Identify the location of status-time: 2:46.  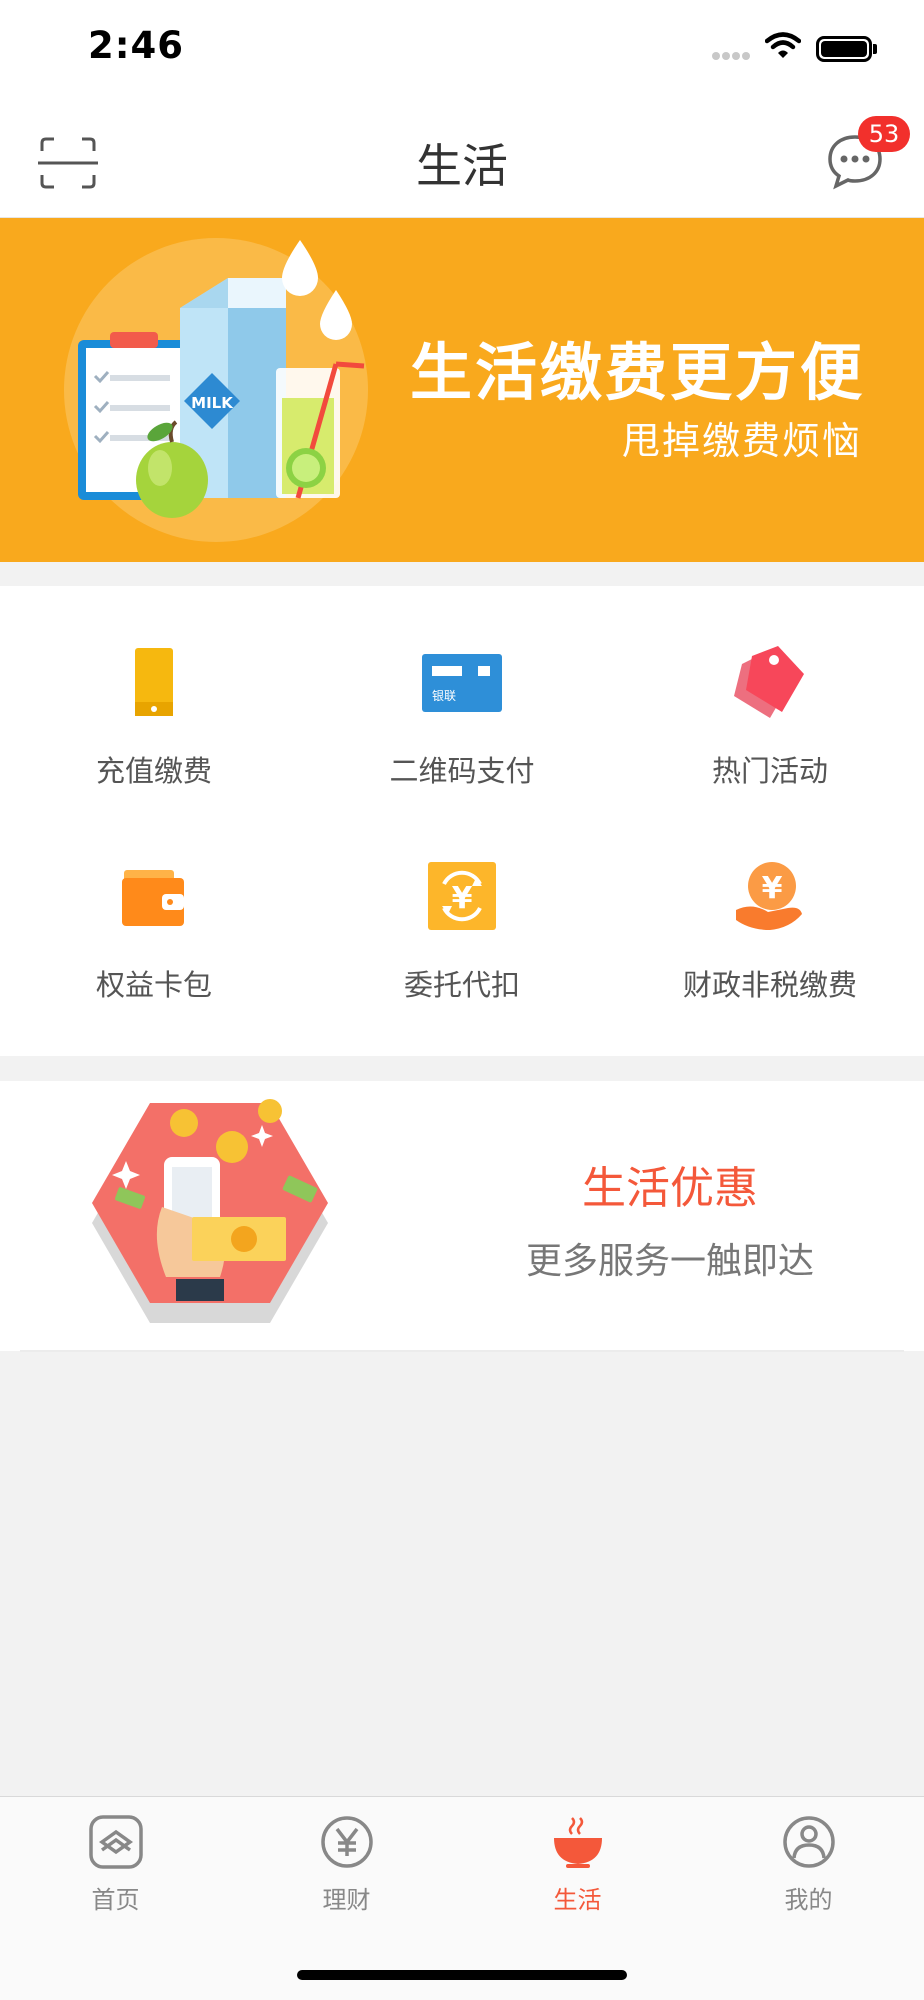
(136, 45).